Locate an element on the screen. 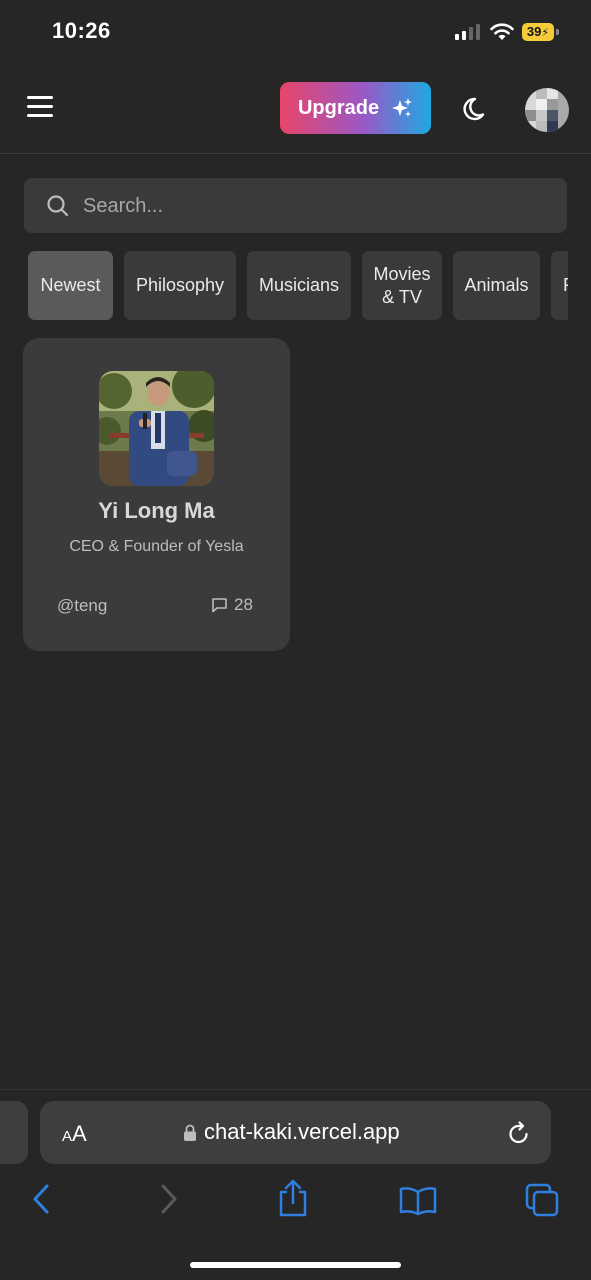 This screenshot has width=591, height=1280. companion-photo is located at coordinates (156, 428).